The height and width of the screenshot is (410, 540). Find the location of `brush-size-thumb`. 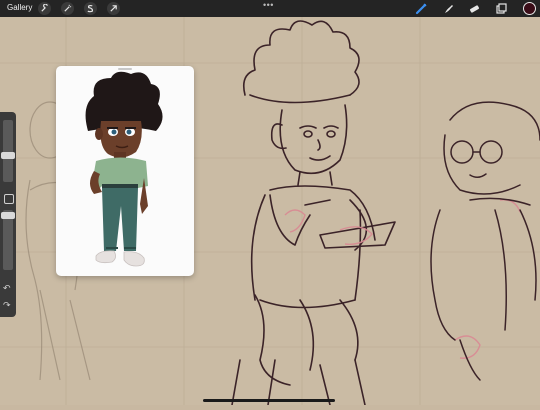

brush-size-thumb is located at coordinates (8, 155).